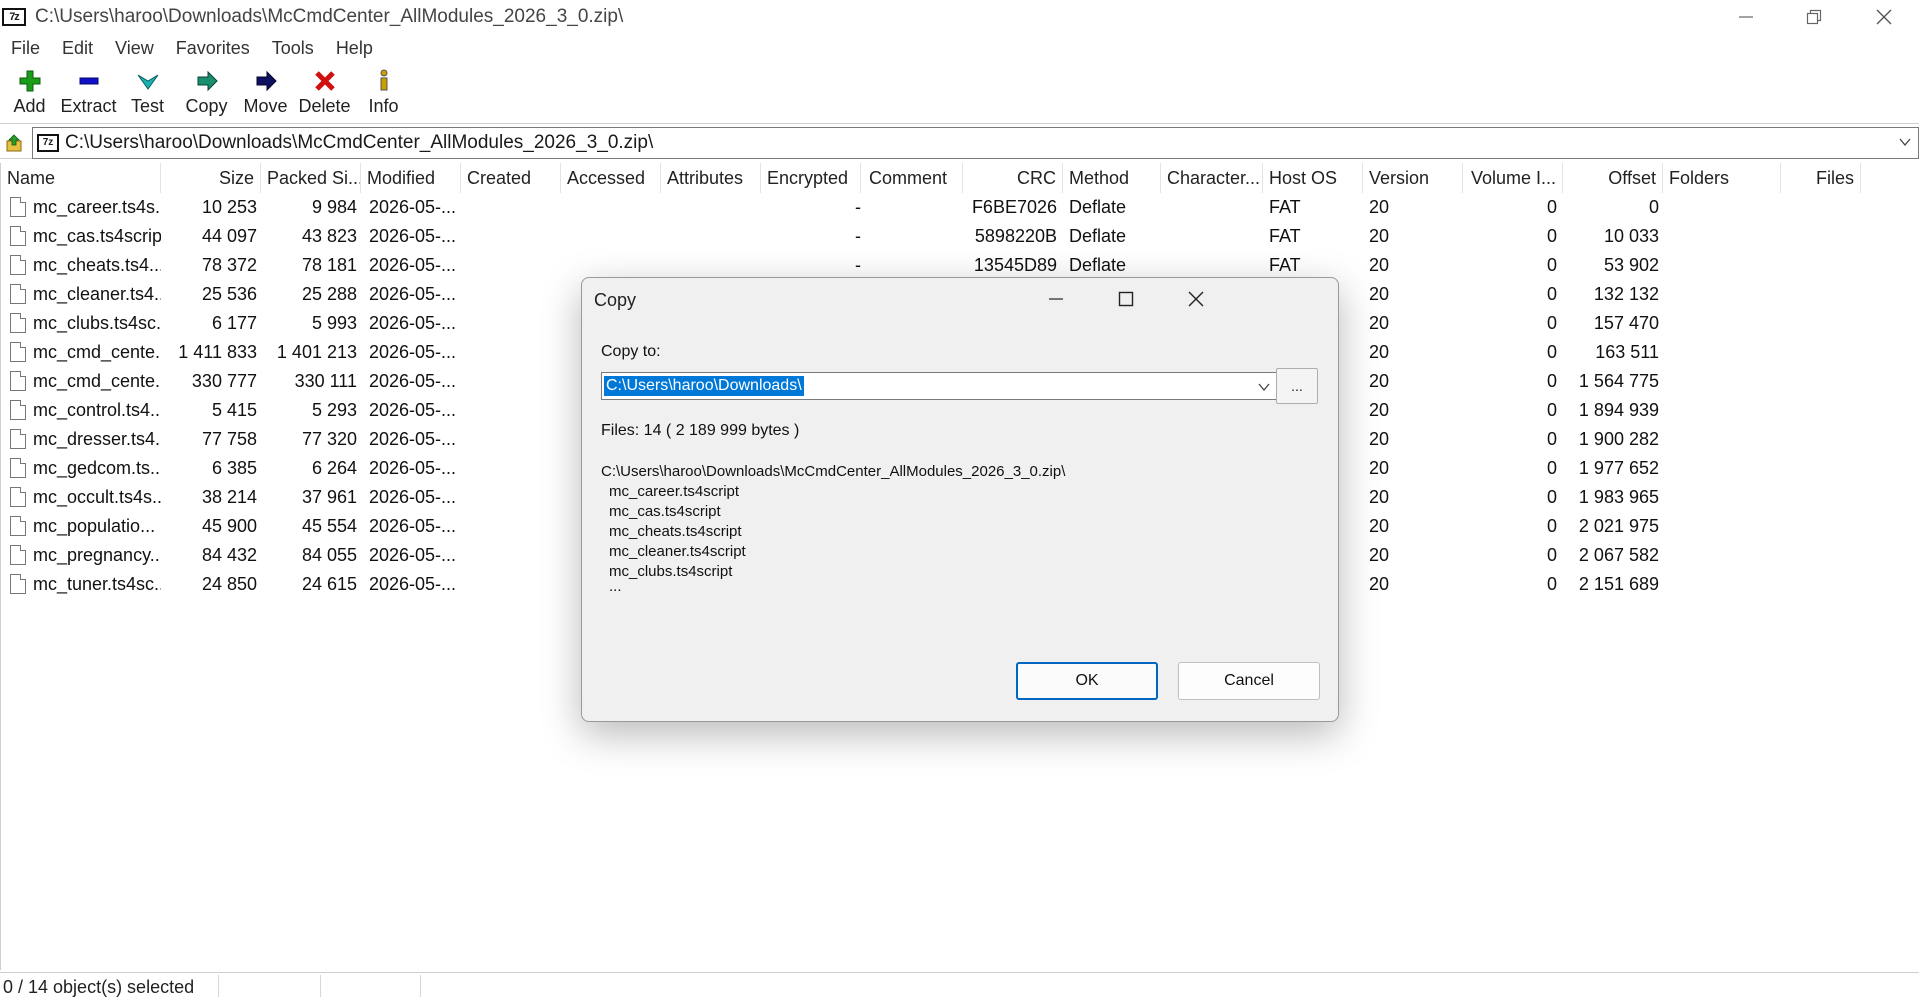 The height and width of the screenshot is (998, 1919). Describe the element at coordinates (147, 94) in the screenshot. I see `test-button: Test` at that location.